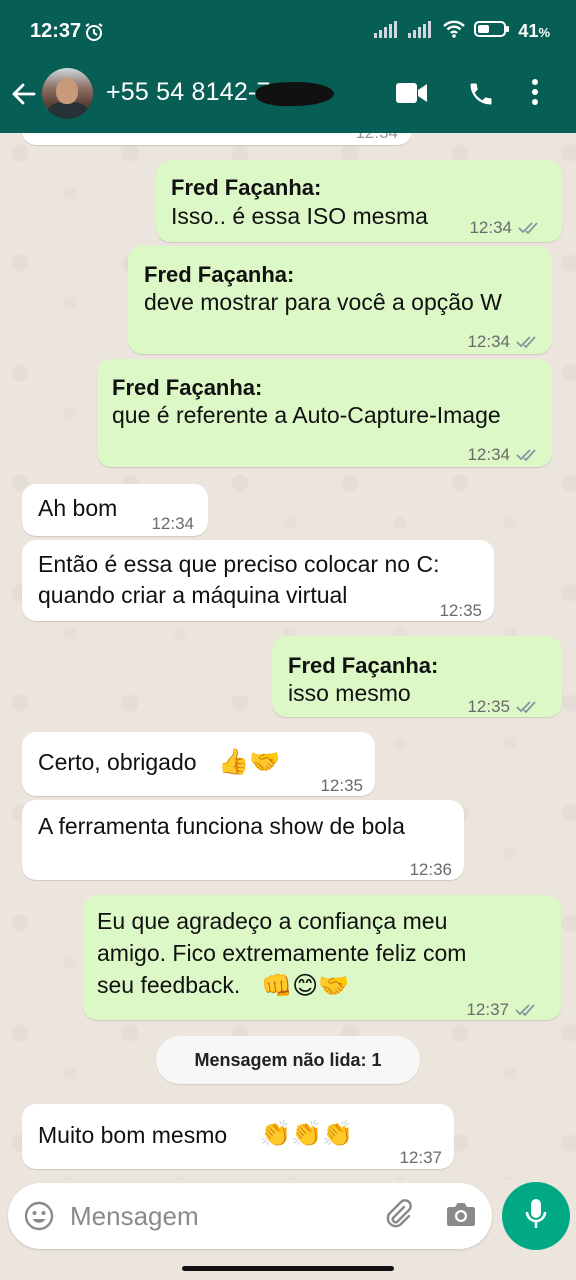 This screenshot has height=1280, width=576. I want to click on message-text: A ferramenta funciona show de bola, so click(221, 826).